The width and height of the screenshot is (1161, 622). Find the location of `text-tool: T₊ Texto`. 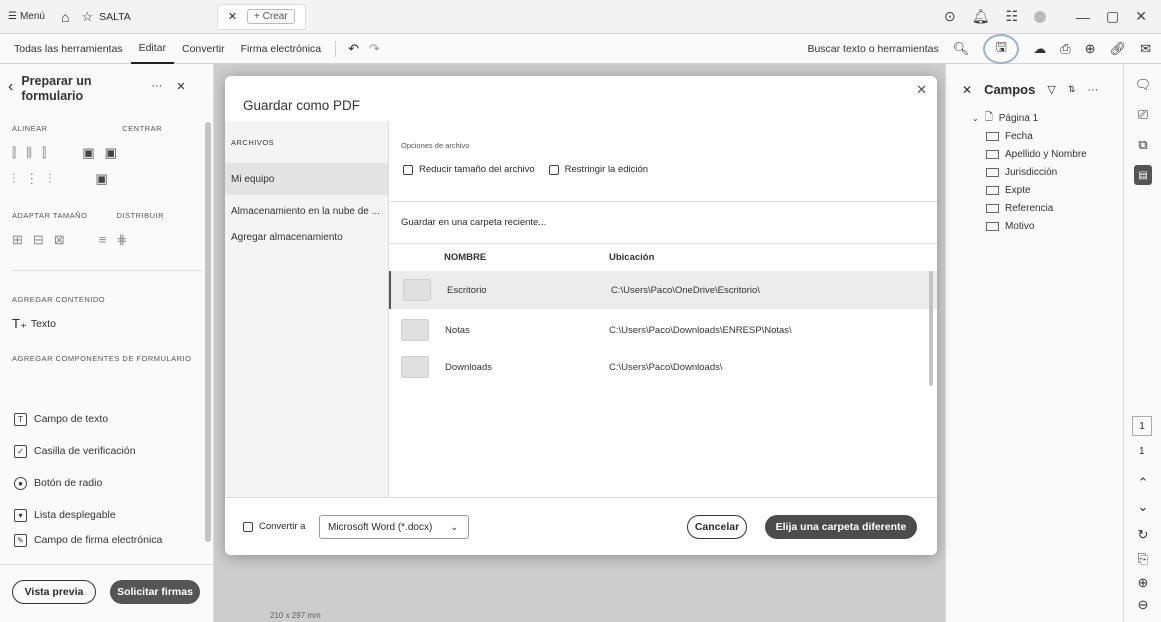

text-tool: T₊ Texto is located at coordinates (102, 324).